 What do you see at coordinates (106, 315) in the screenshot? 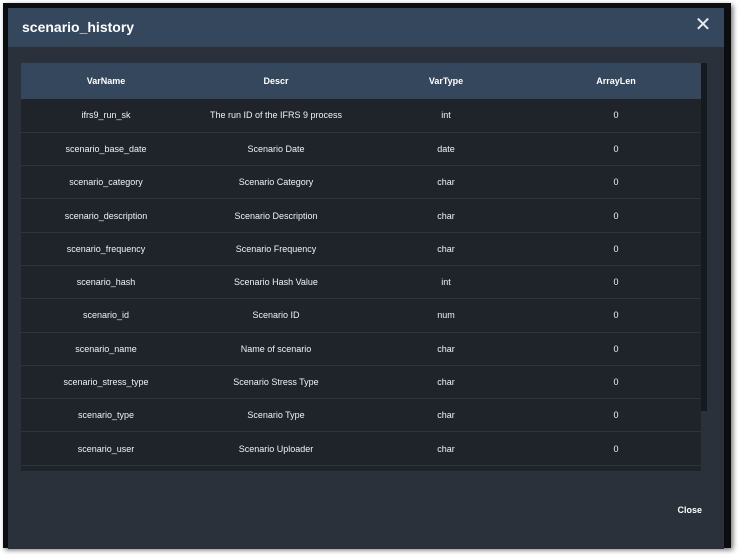
I see `cell-varname: scenario_id` at bounding box center [106, 315].